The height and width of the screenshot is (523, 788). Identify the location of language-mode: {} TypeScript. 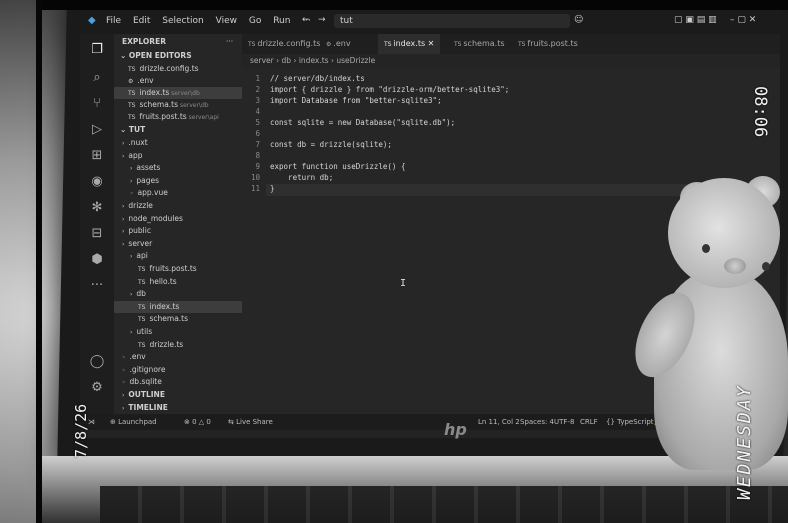
(630, 422).